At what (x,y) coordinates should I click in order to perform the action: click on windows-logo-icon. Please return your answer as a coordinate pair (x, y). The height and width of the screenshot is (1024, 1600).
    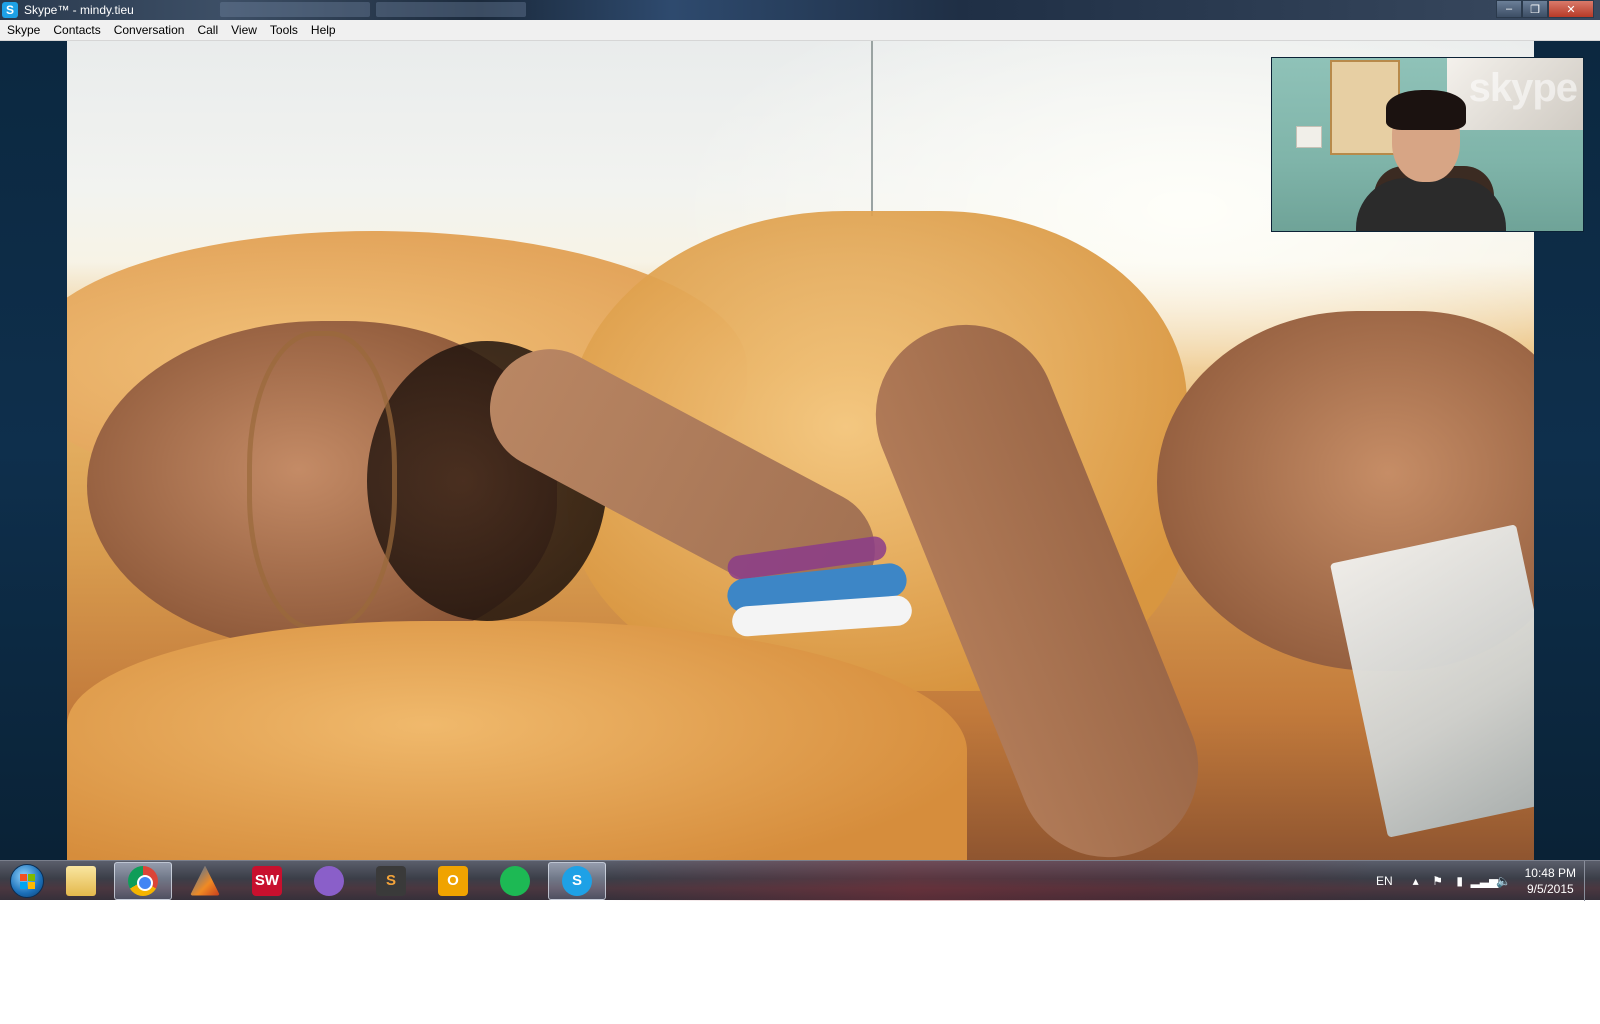
    Looking at the image, I should click on (27, 880).